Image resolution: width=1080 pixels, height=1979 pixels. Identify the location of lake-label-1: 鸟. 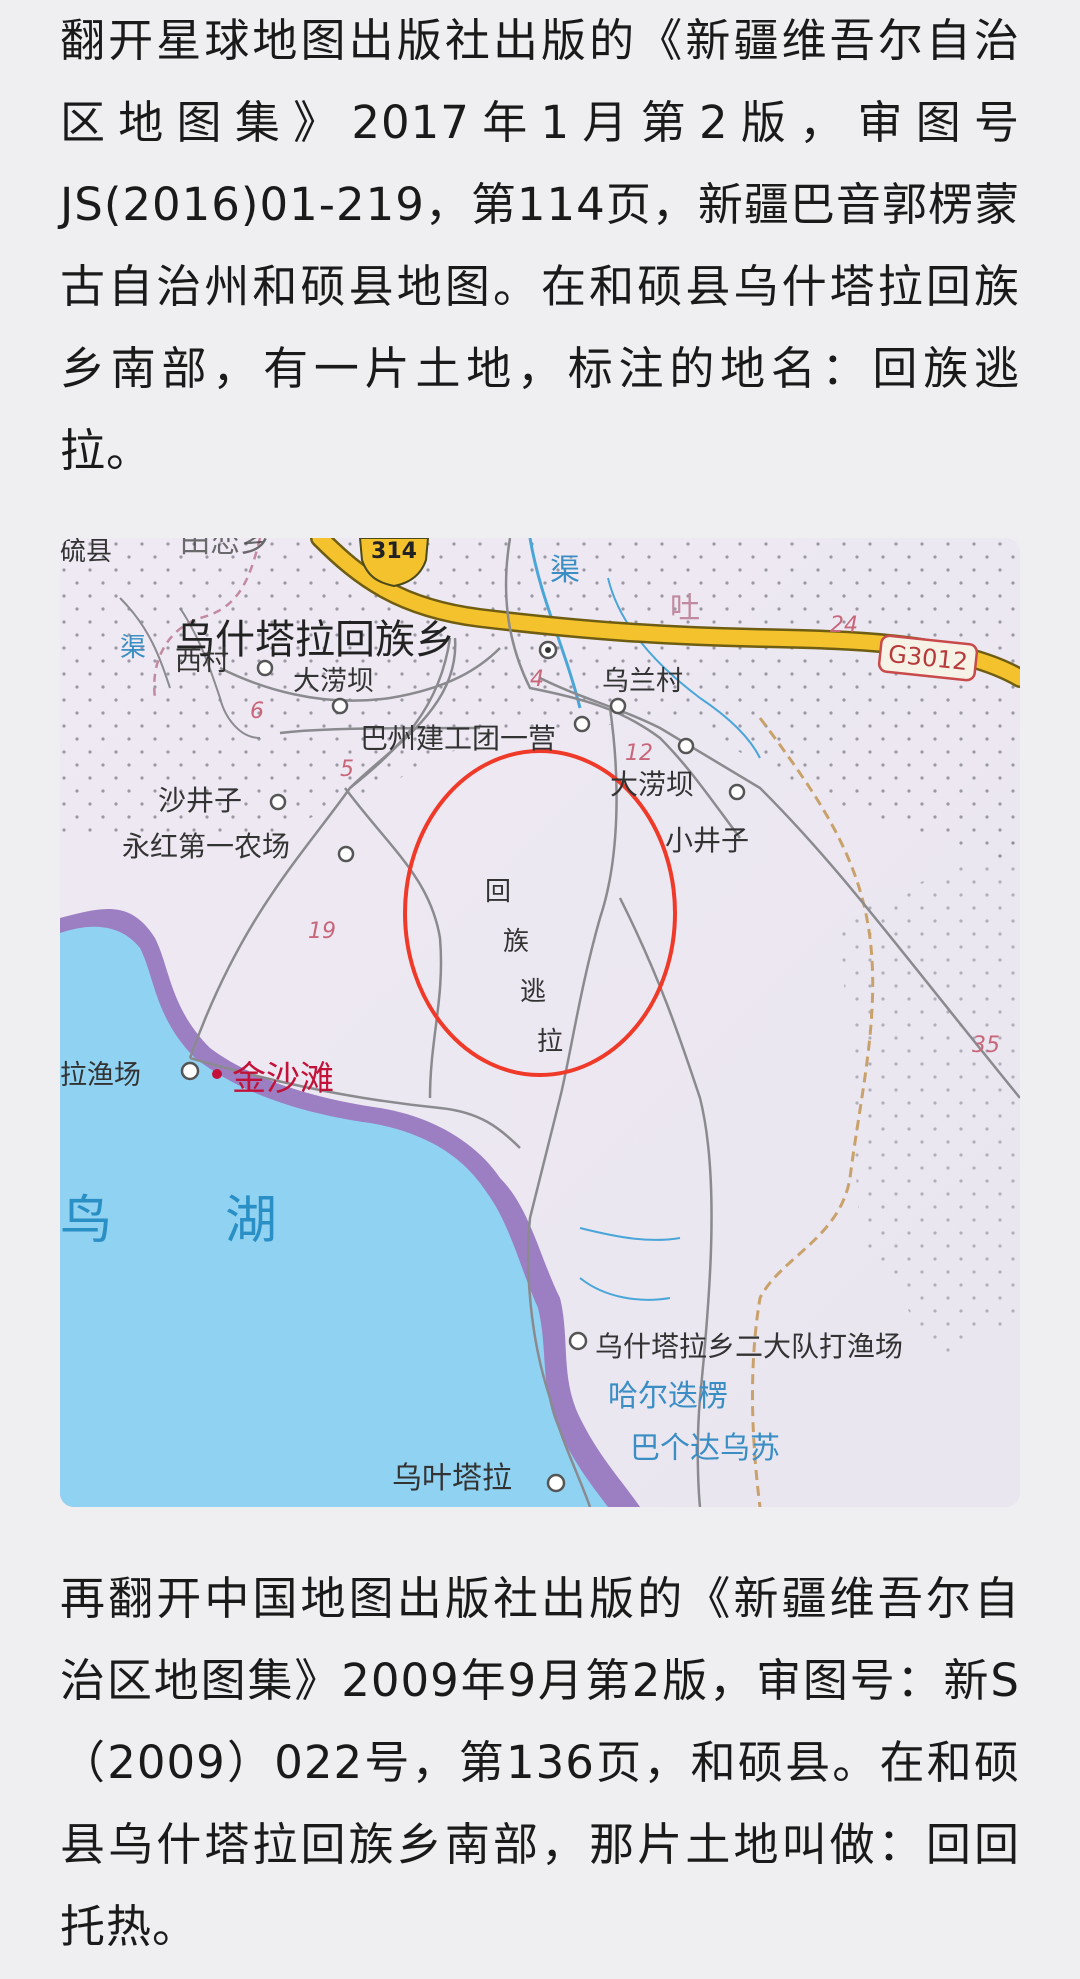
(86, 1221).